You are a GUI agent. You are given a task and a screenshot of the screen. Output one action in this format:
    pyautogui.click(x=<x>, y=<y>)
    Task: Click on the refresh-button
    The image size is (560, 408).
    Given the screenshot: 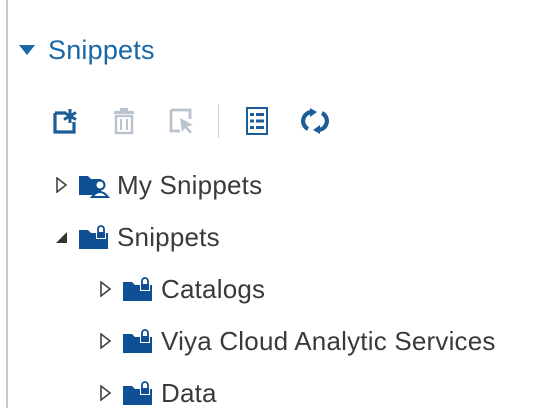 What is the action you would take?
    pyautogui.click(x=315, y=121)
    